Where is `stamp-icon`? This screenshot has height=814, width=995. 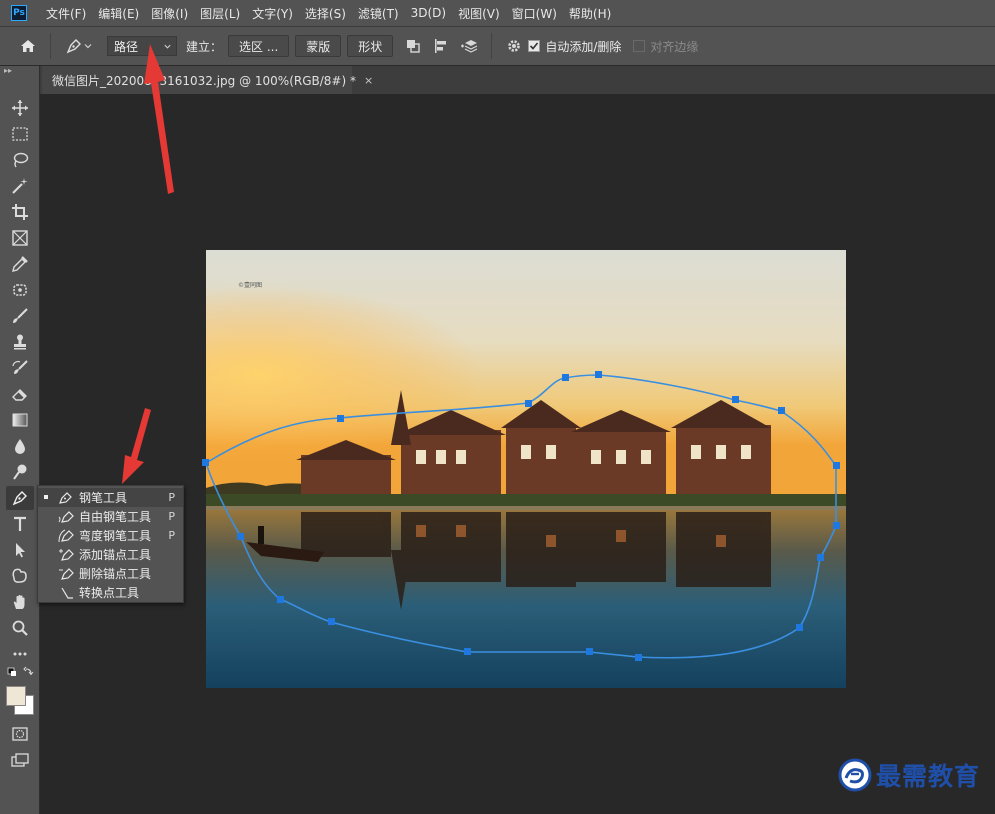 stamp-icon is located at coordinates (20, 342).